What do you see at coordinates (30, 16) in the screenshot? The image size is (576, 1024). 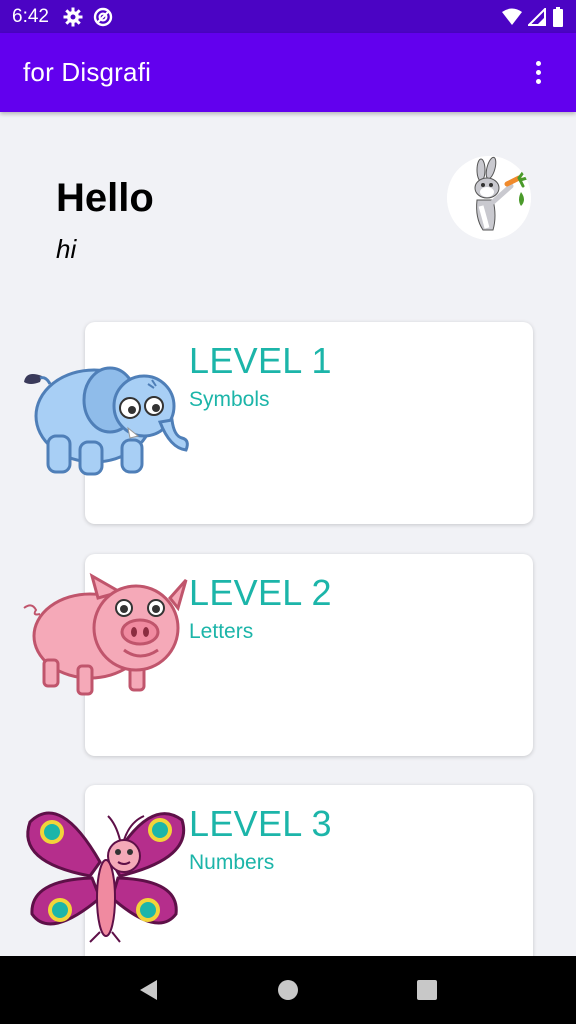 I see `status-time: 6:42` at bounding box center [30, 16].